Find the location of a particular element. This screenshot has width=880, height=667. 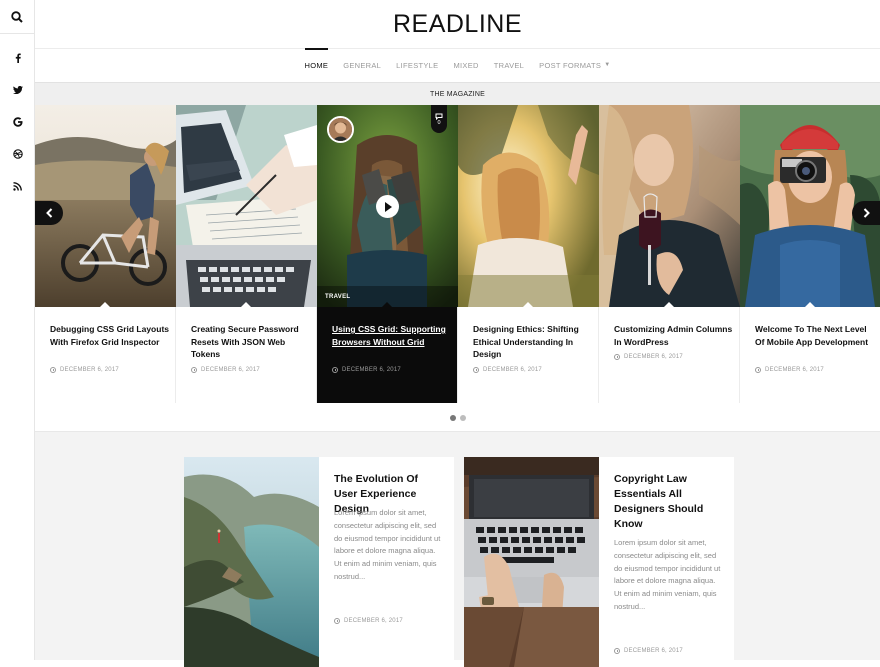

rss-icon is located at coordinates (17, 186).